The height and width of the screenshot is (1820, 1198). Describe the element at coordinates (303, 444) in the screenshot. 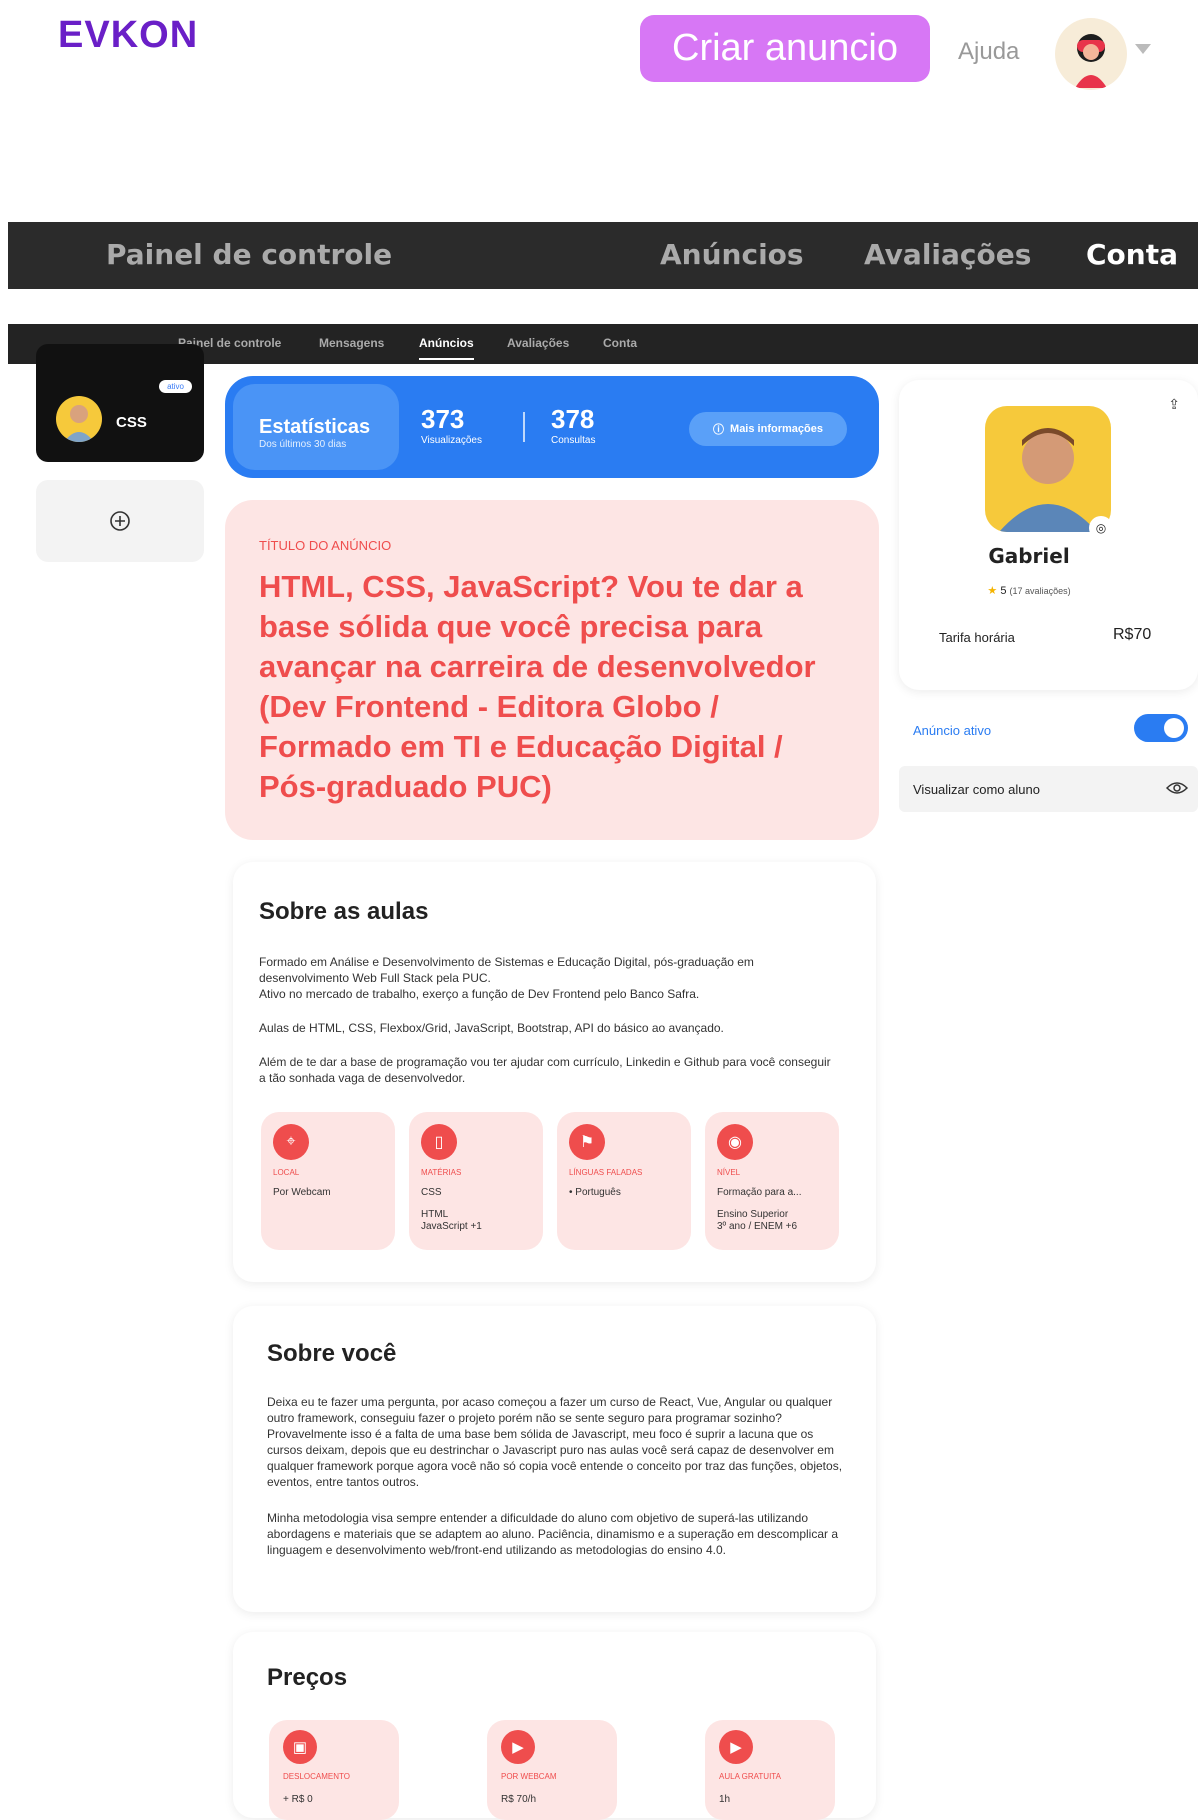

I see `stats-subtitle: Dos últimos 30 dias` at that location.